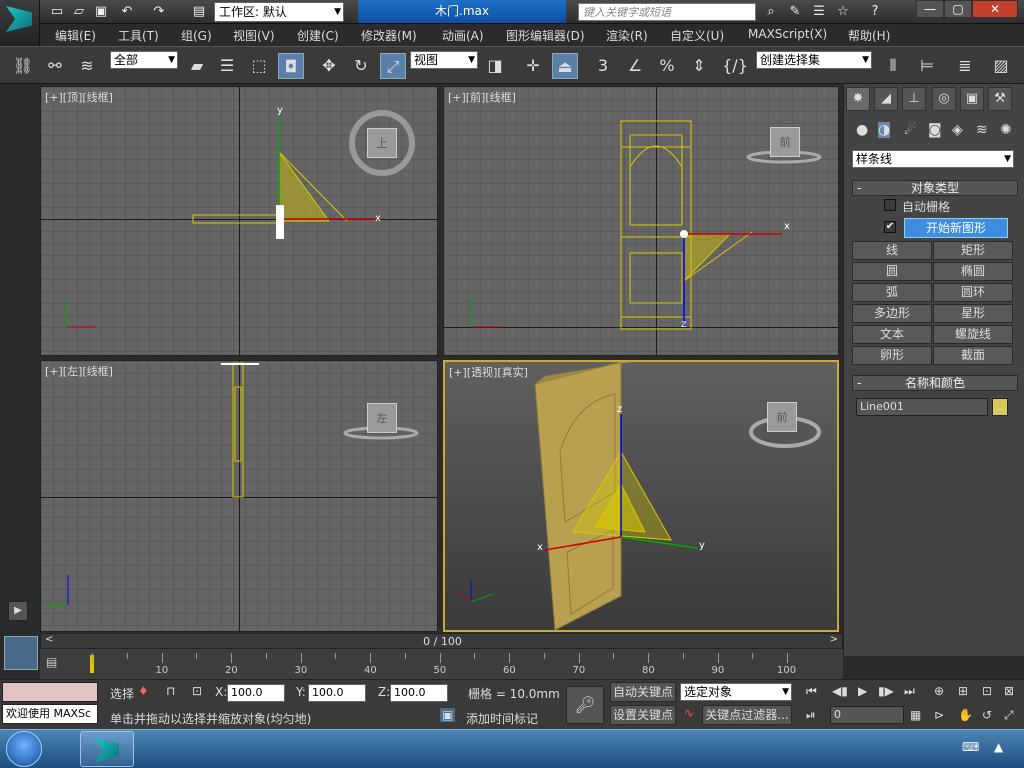 The width and height of the screenshot is (1024, 768). Describe the element at coordinates (811, 715) in the screenshot. I see `key-mode-icon: ⏯` at that location.